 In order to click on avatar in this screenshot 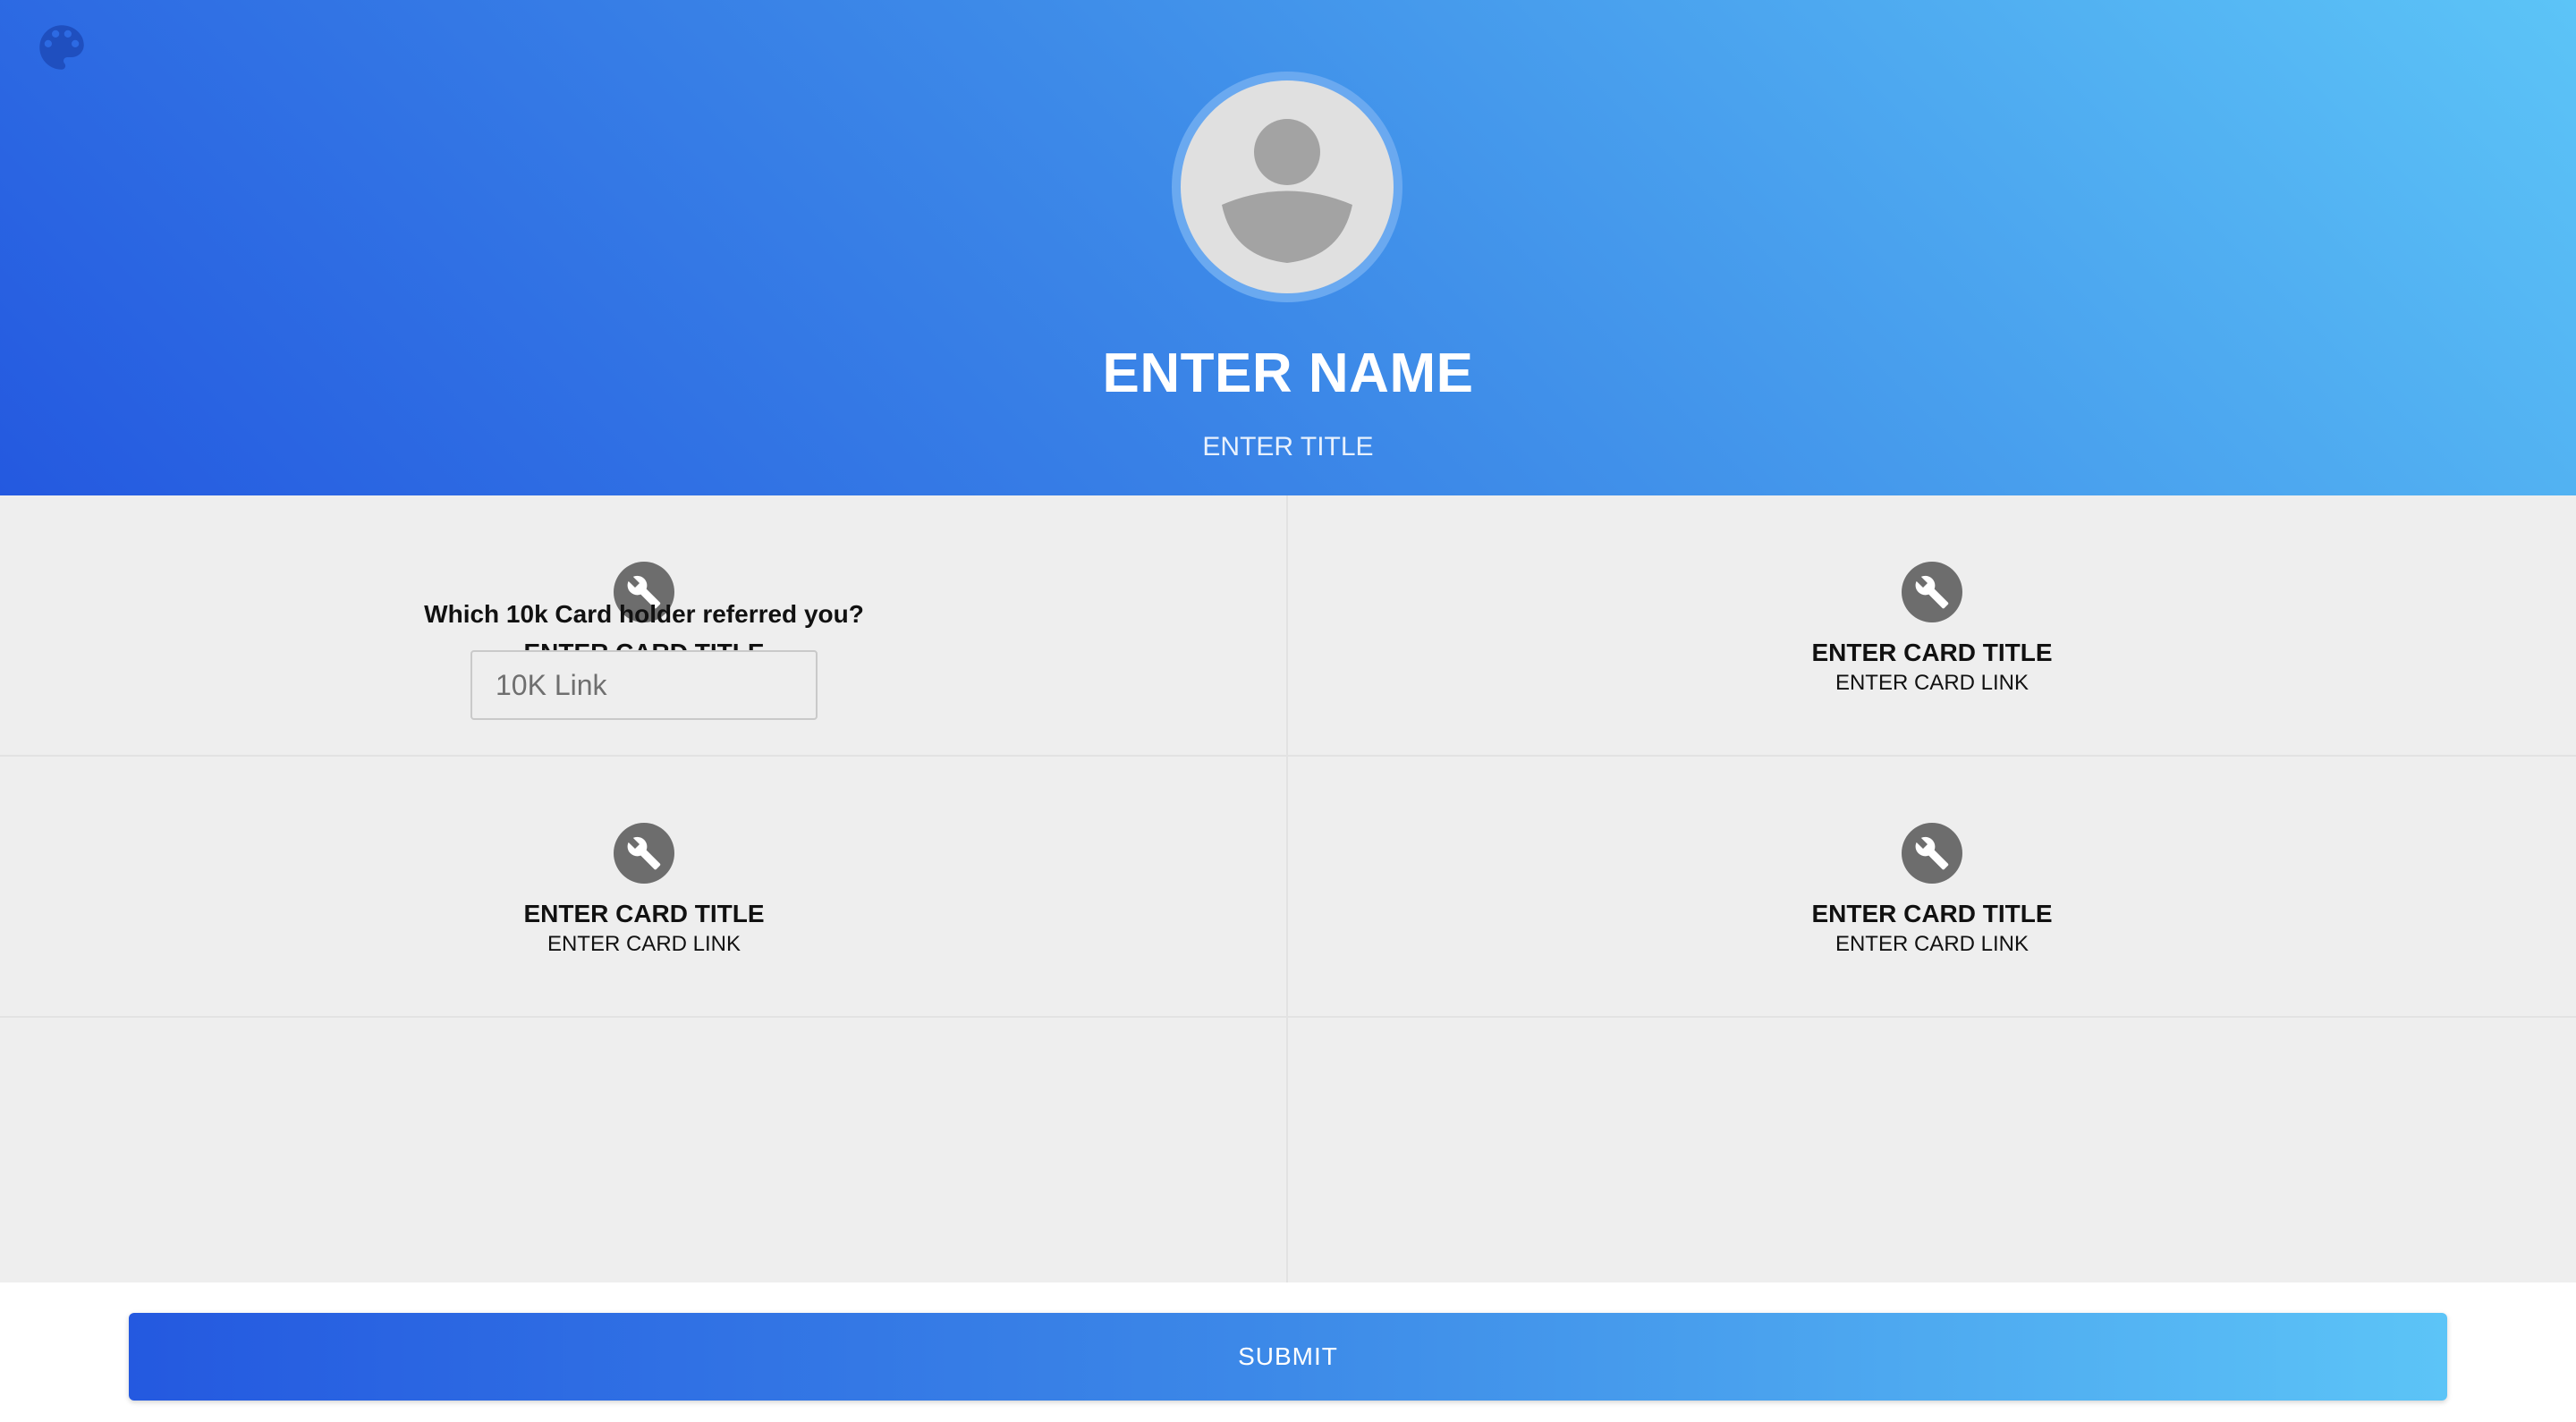, I will do `click(1287, 187)`.